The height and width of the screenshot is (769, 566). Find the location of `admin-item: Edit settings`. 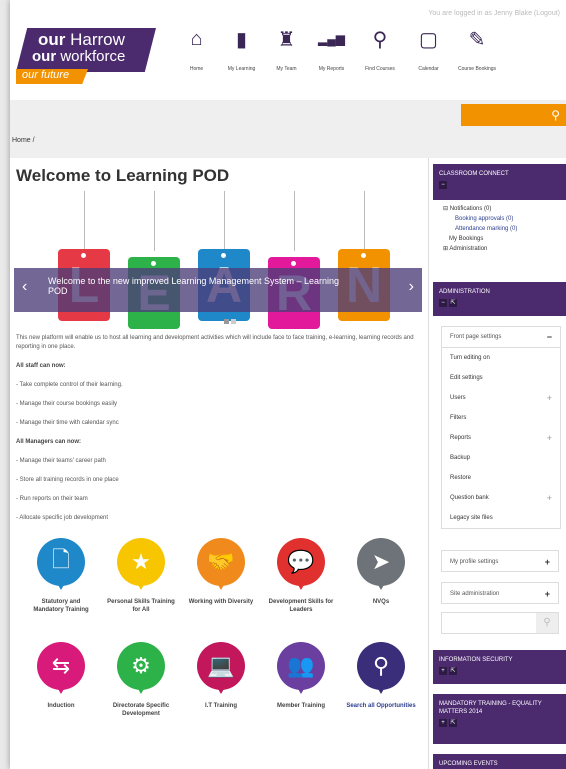

admin-item: Edit settings is located at coordinates (501, 378).